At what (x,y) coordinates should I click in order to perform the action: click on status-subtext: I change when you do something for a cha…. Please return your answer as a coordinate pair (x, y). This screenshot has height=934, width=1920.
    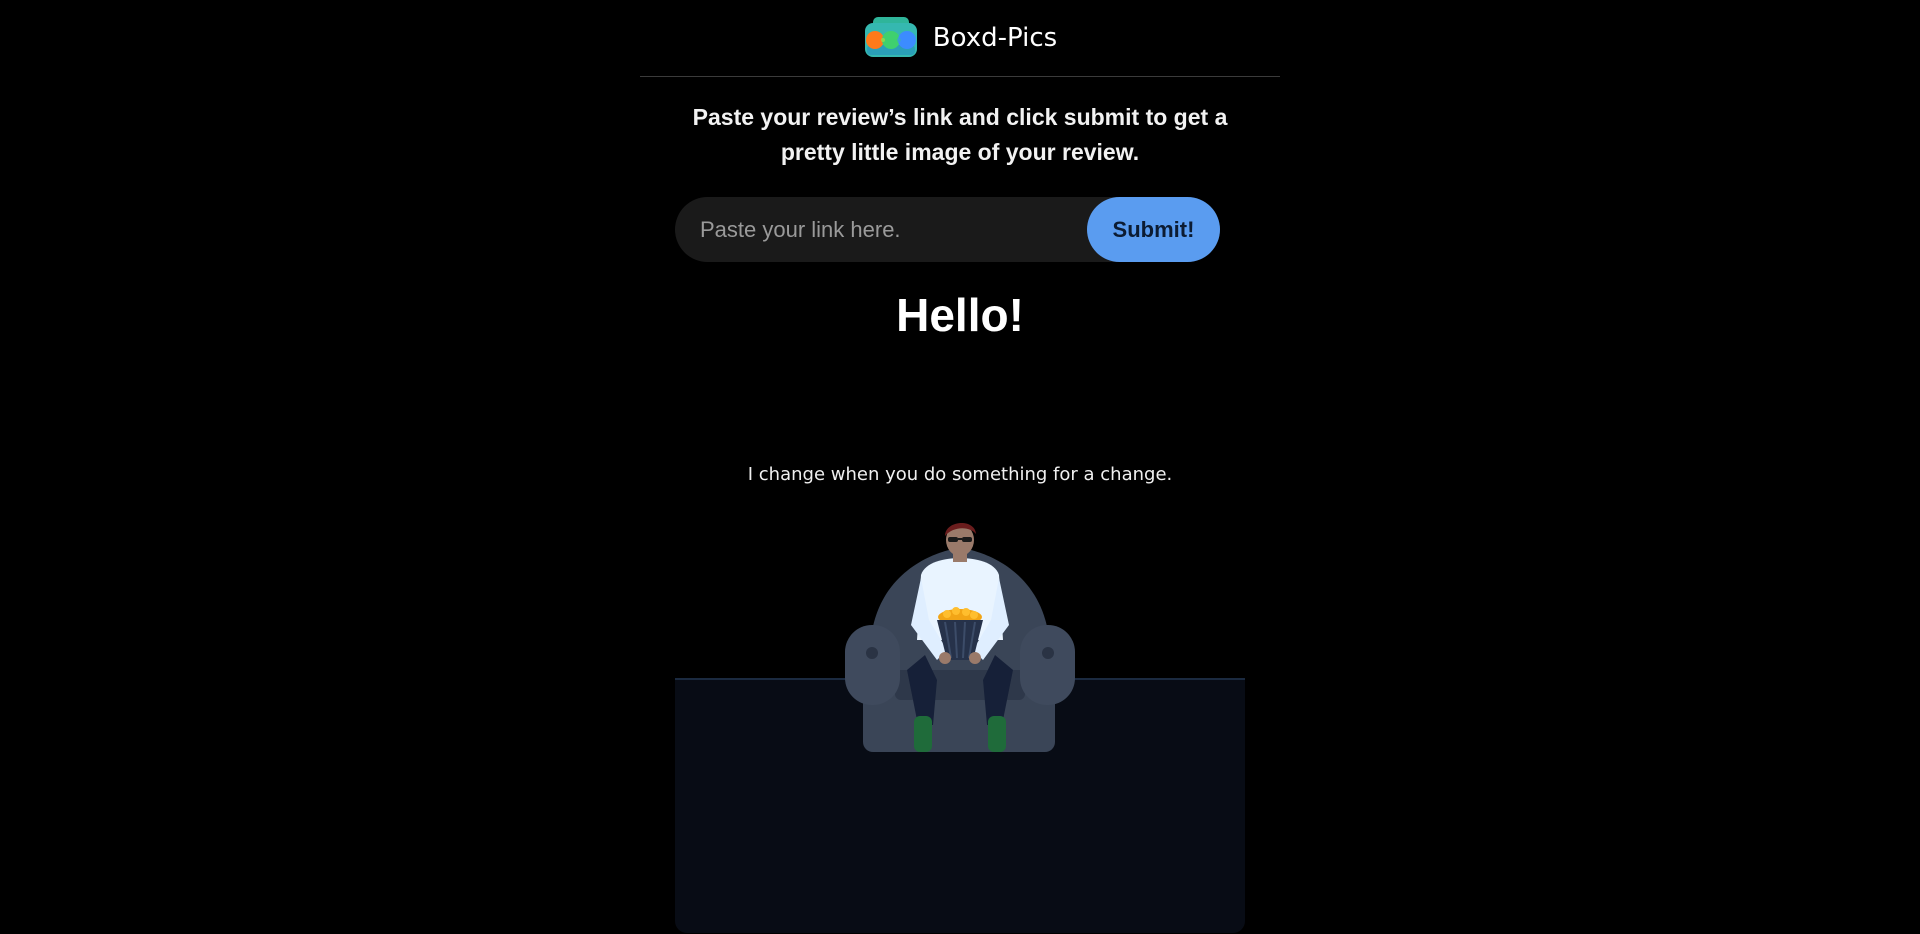
    Looking at the image, I should click on (960, 474).